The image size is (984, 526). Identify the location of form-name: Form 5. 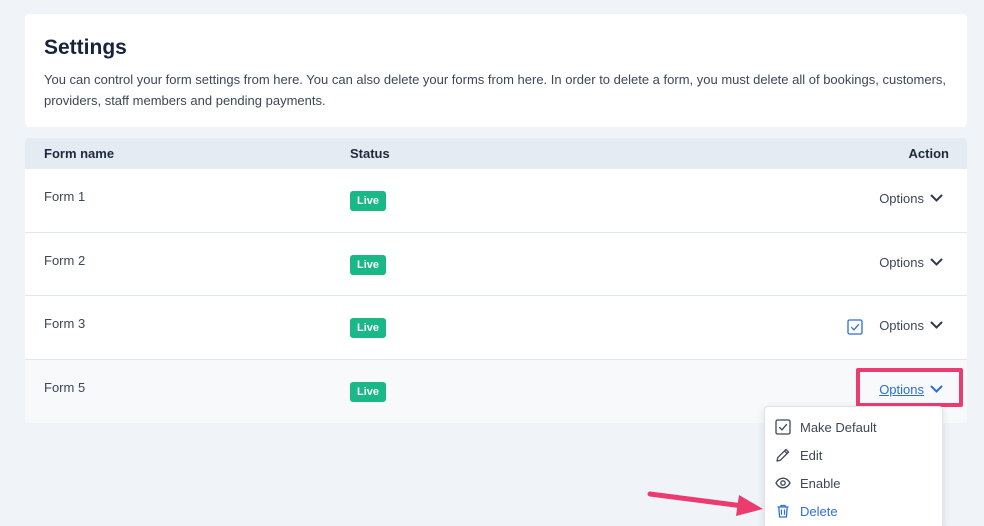
(65, 387).